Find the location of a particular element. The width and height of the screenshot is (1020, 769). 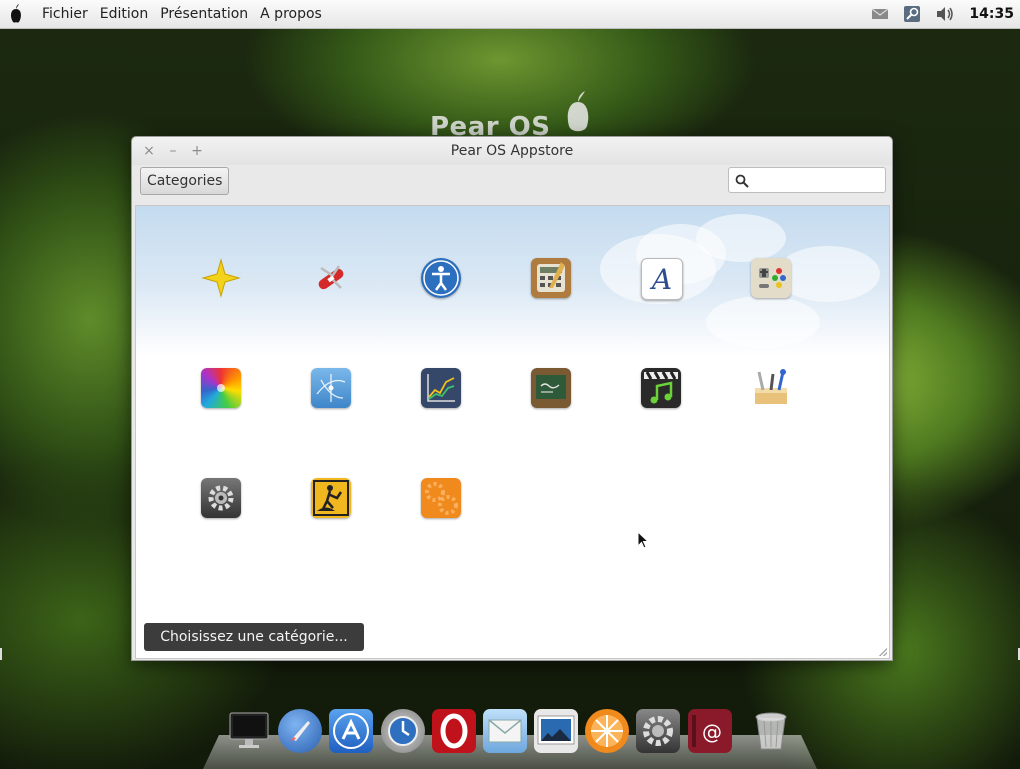

other-gears-icon is located at coordinates (441, 498).